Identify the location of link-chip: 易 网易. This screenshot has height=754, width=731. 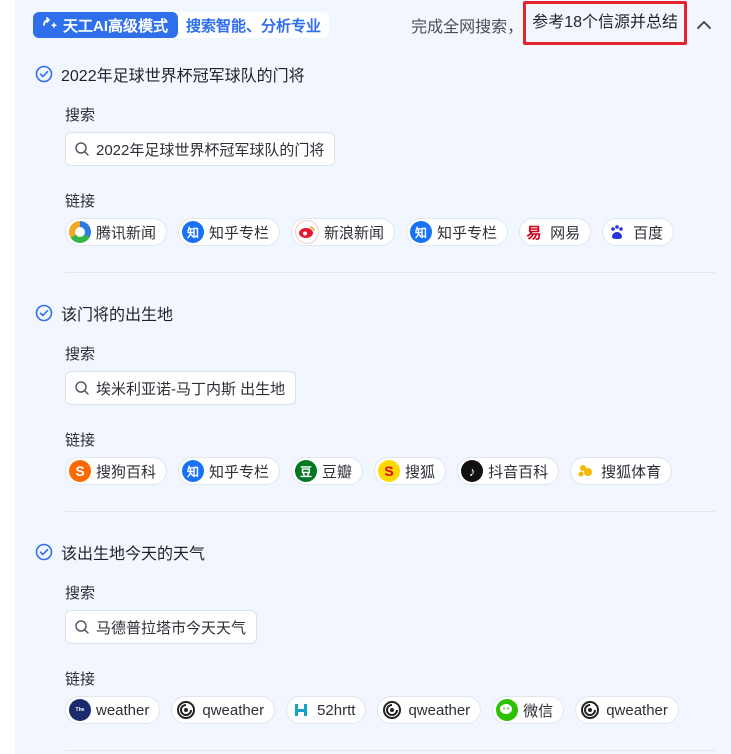
(555, 232).